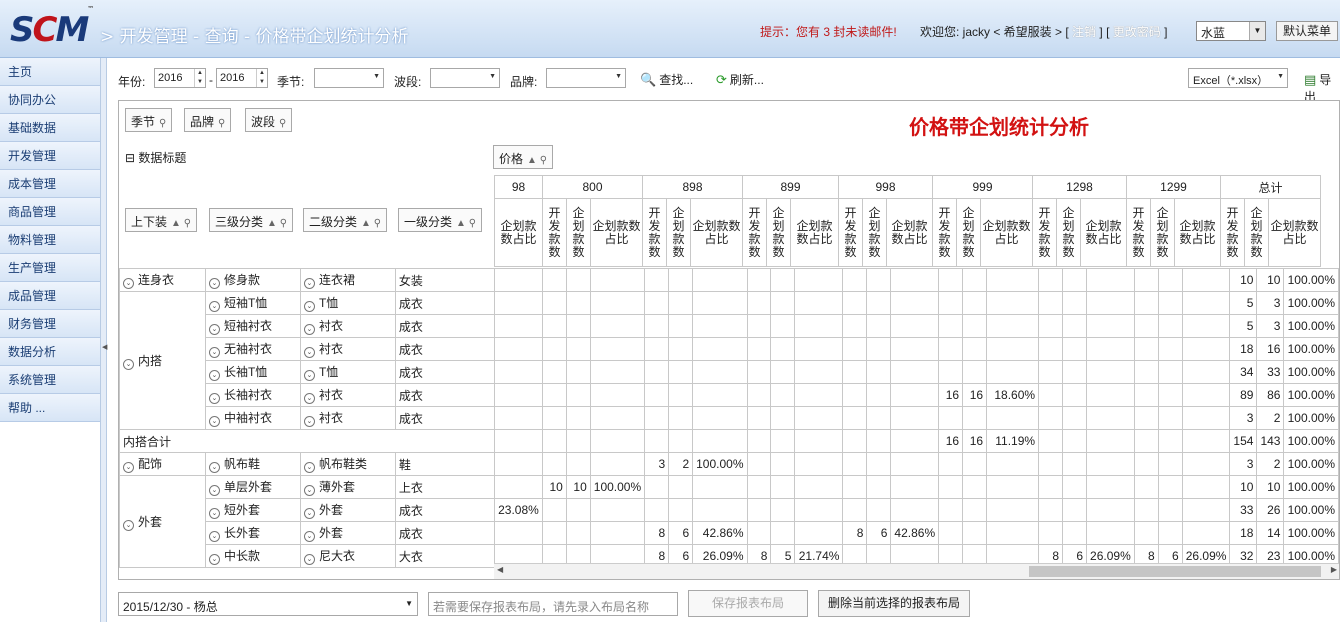  Describe the element at coordinates (465, 78) in the screenshot. I see `band-select: ▼` at that location.